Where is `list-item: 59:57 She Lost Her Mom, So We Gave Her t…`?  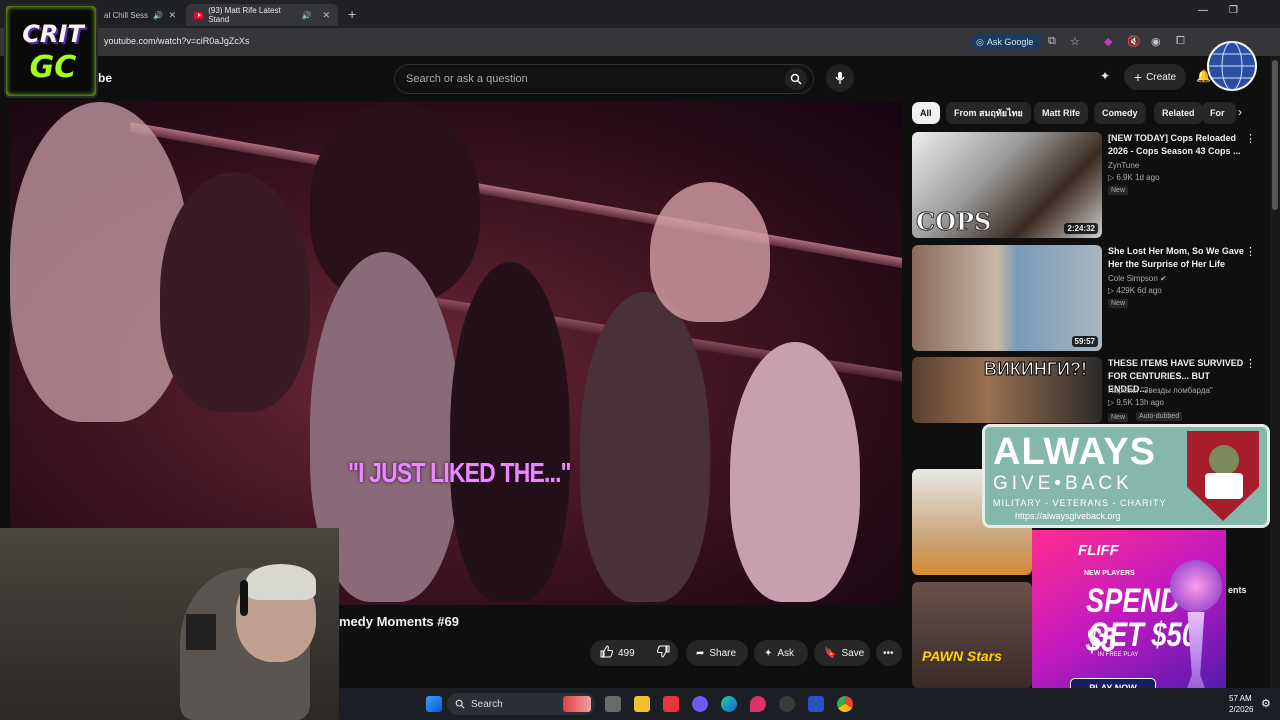 list-item: 59:57 She Lost Her Mom, So We Gave Her t… is located at coordinates (1090, 299).